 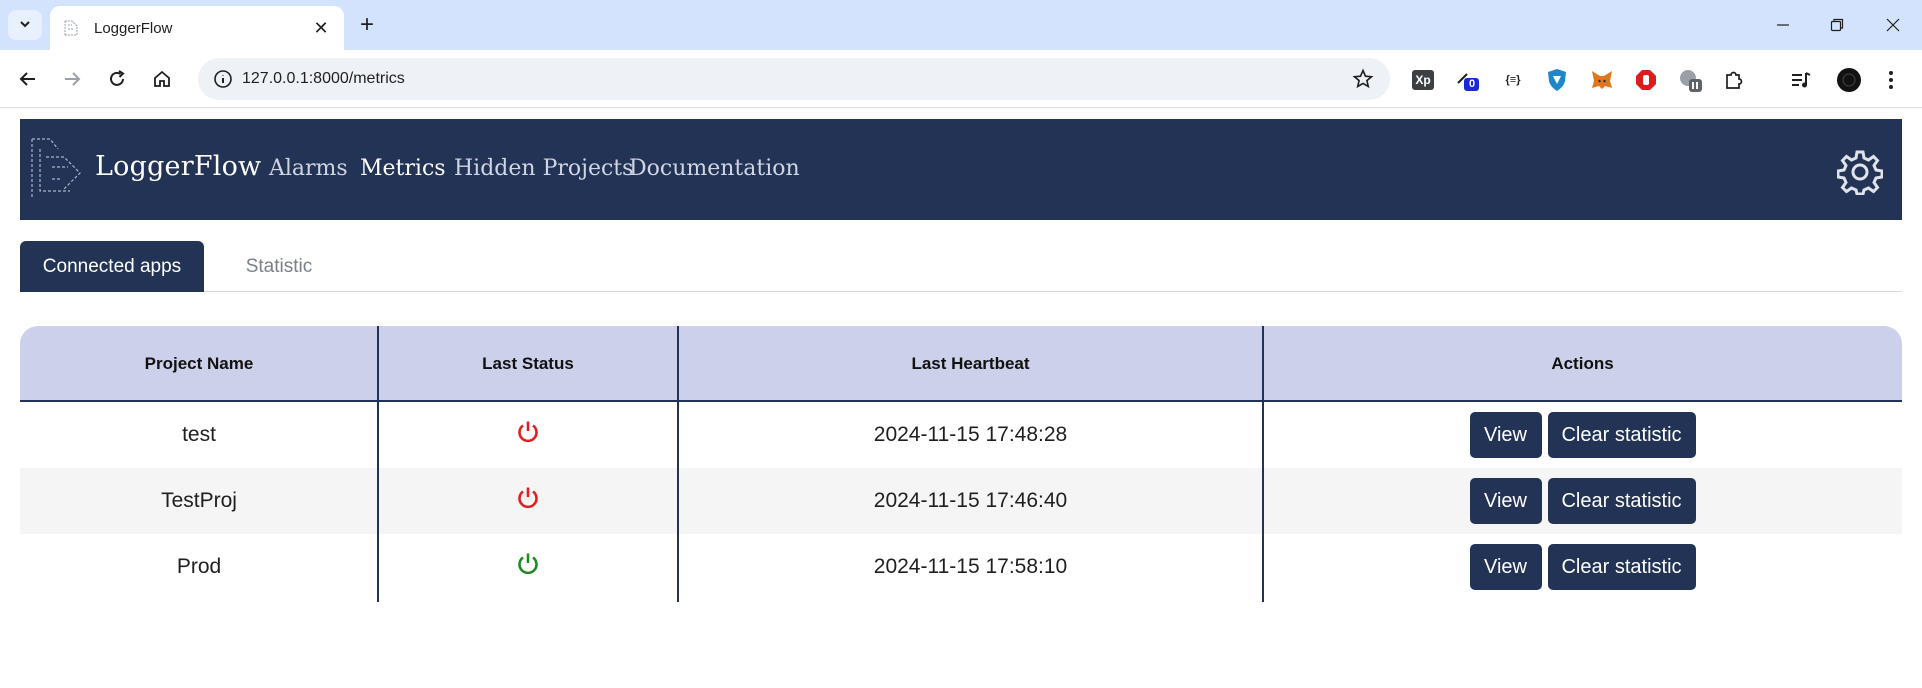 I want to click on close-window-icon, so click(x=1893, y=25).